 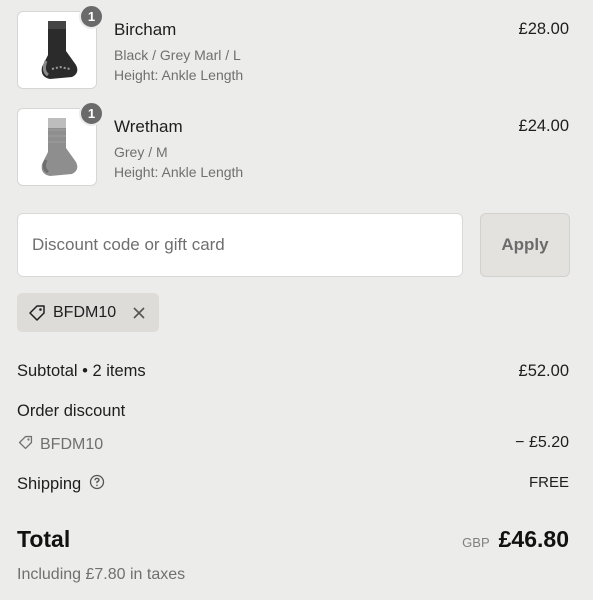 What do you see at coordinates (81, 371) in the screenshot?
I see `subtotal-label: Subtotal • 2 items` at bounding box center [81, 371].